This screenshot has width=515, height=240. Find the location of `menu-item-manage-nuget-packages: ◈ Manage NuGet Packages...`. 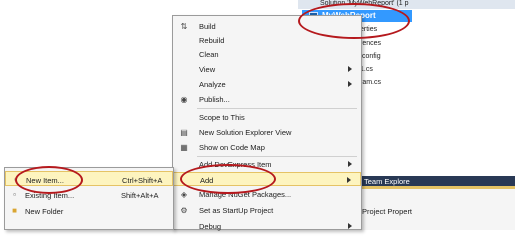

menu-item-manage-nuget-packages: ◈ Manage NuGet Packages... is located at coordinates (267, 194).